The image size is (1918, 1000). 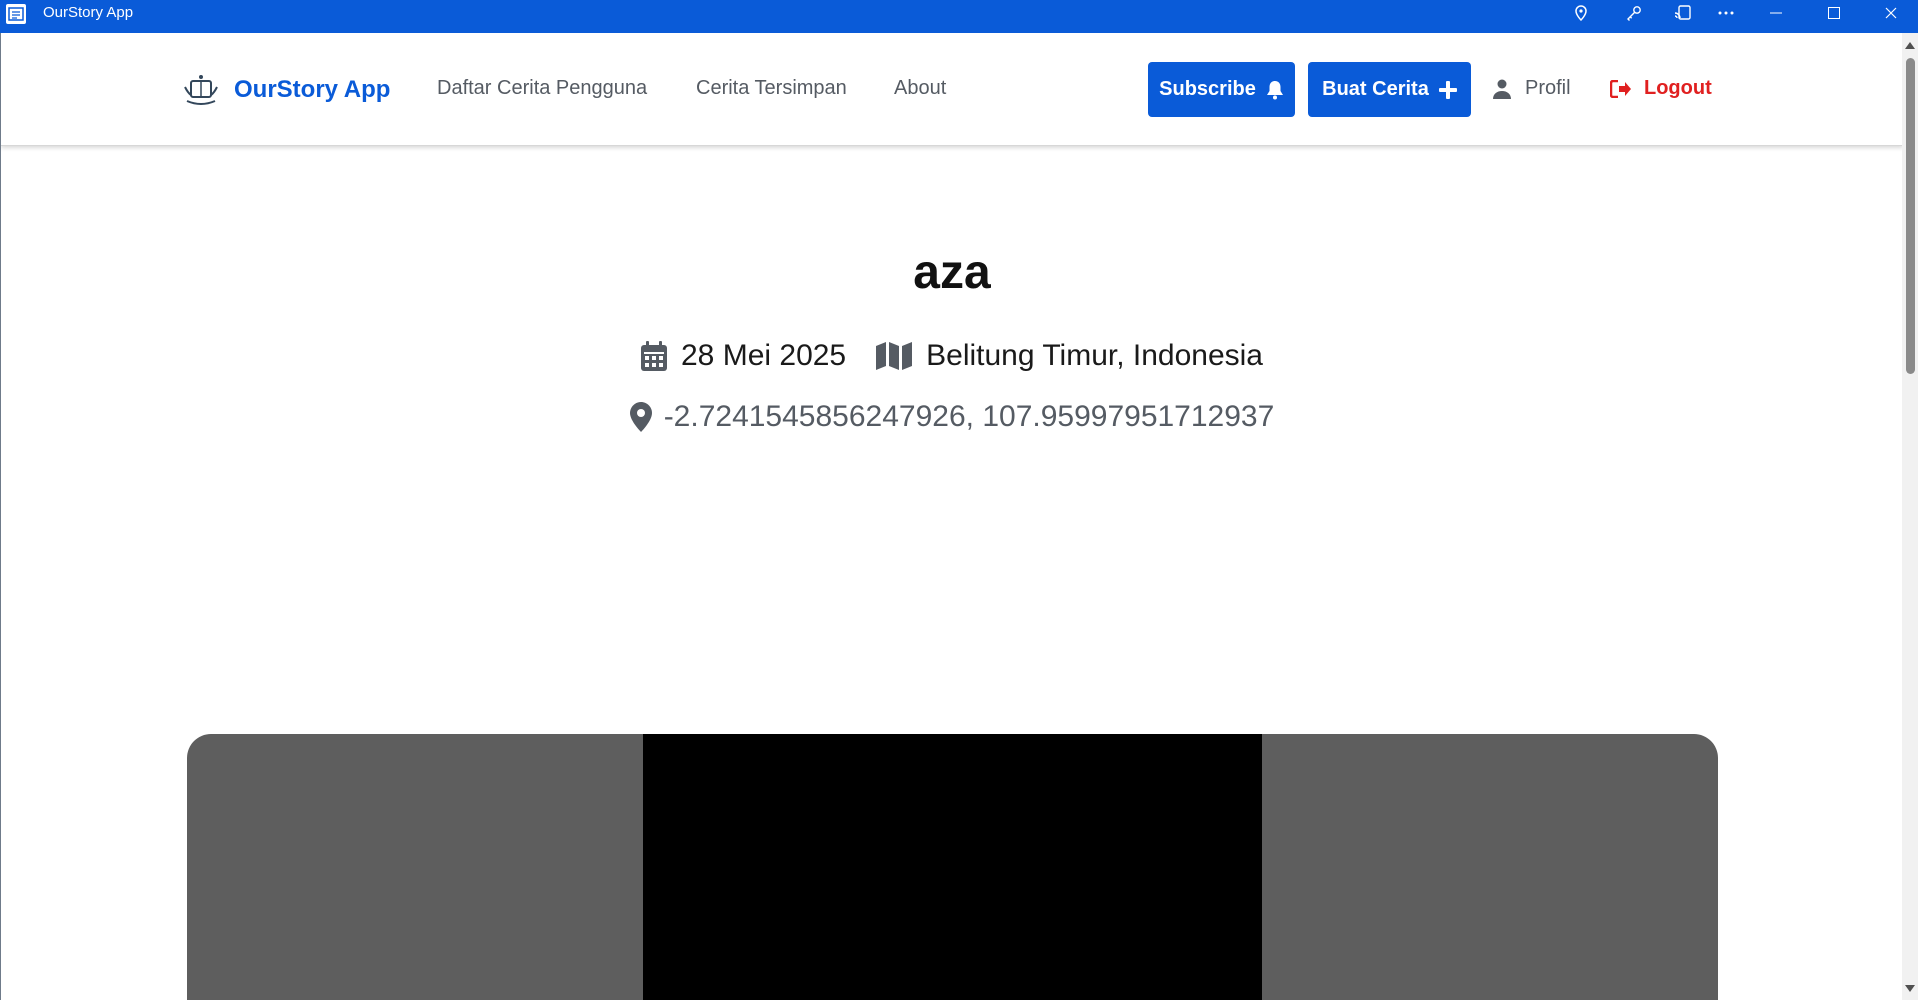 What do you see at coordinates (1634, 13) in the screenshot?
I see `key-icon` at bounding box center [1634, 13].